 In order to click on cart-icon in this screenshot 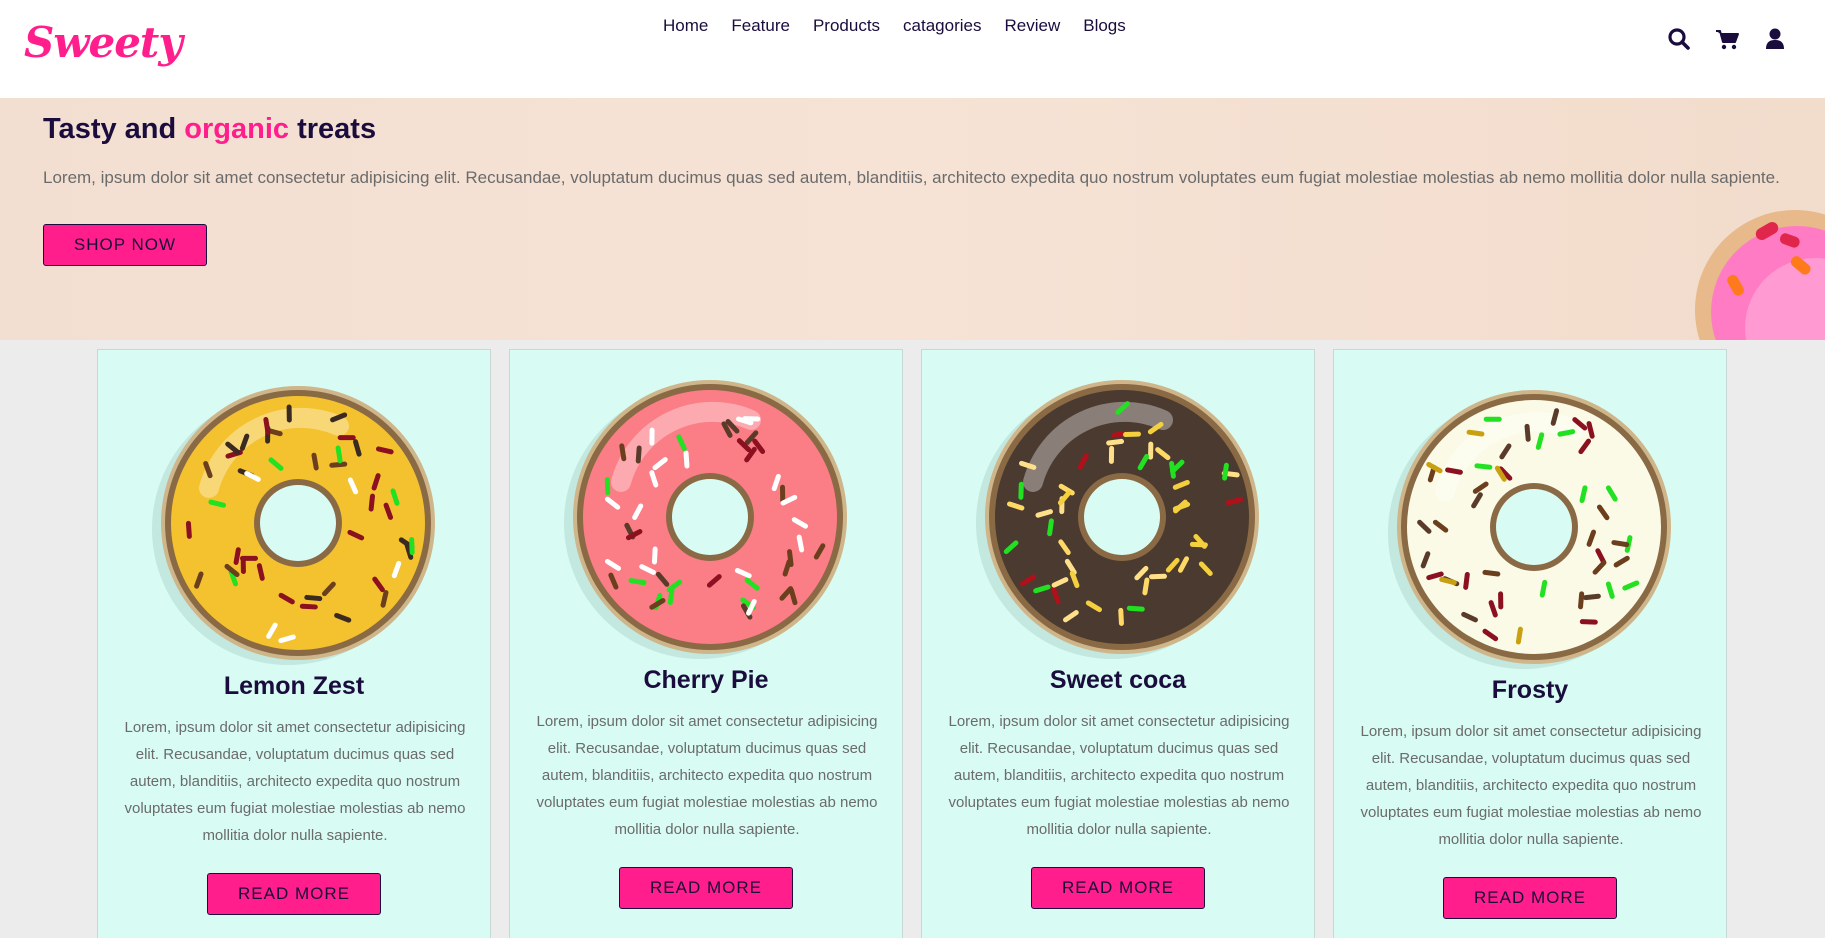, I will do `click(1727, 39)`.